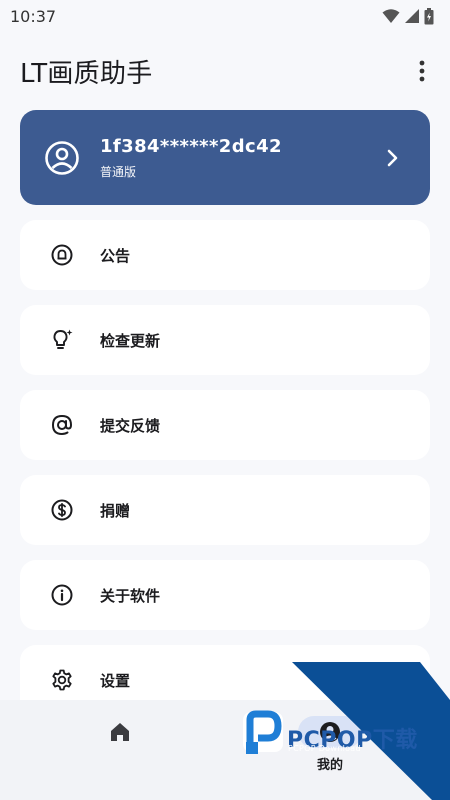  What do you see at coordinates (225, 255) in the screenshot?
I see `menu-item-announcement: 公告` at bounding box center [225, 255].